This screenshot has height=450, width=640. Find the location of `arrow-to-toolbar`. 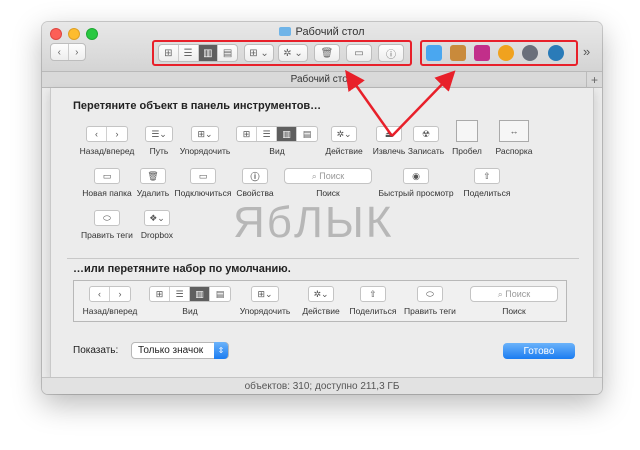

arrow-to-toolbar is located at coordinates (369, 103).